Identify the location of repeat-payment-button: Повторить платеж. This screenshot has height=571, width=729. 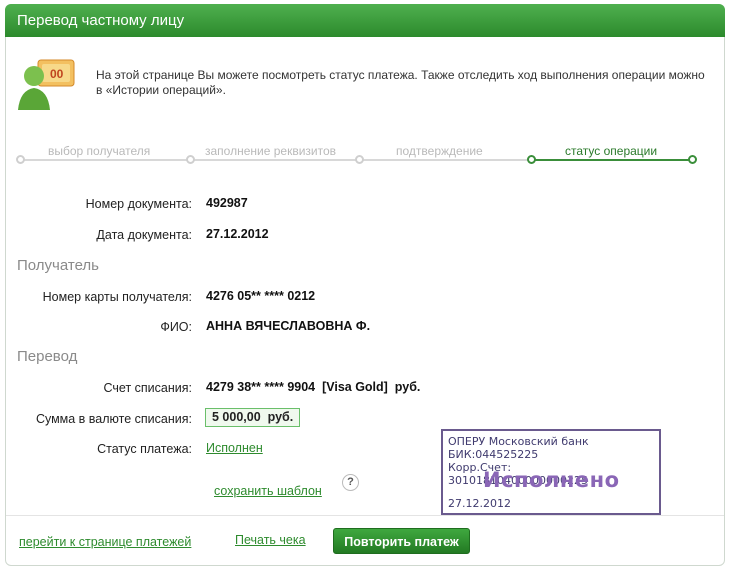
(401, 541).